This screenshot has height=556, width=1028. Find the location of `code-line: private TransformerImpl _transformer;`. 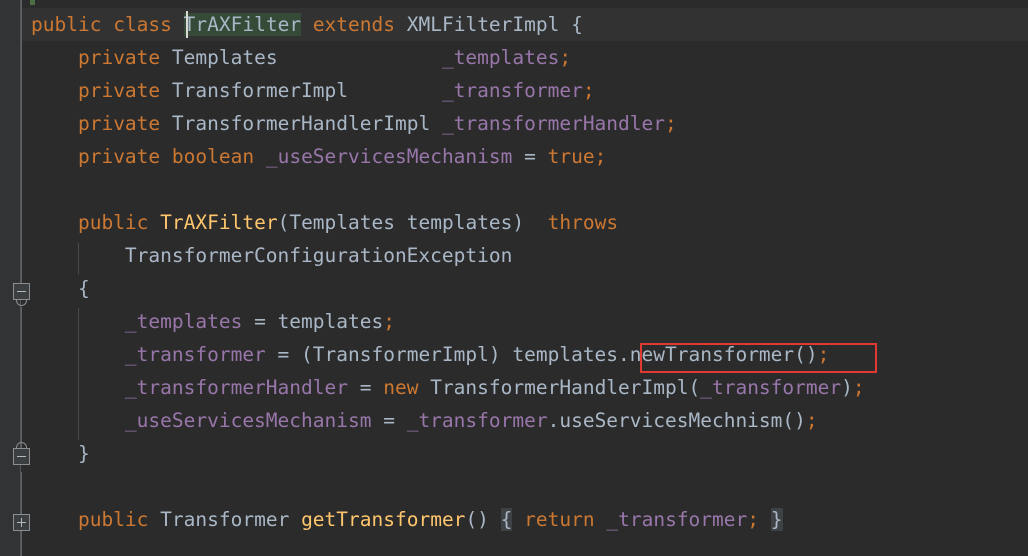

code-line: private TransformerImpl _transformer; is located at coordinates (313, 90).